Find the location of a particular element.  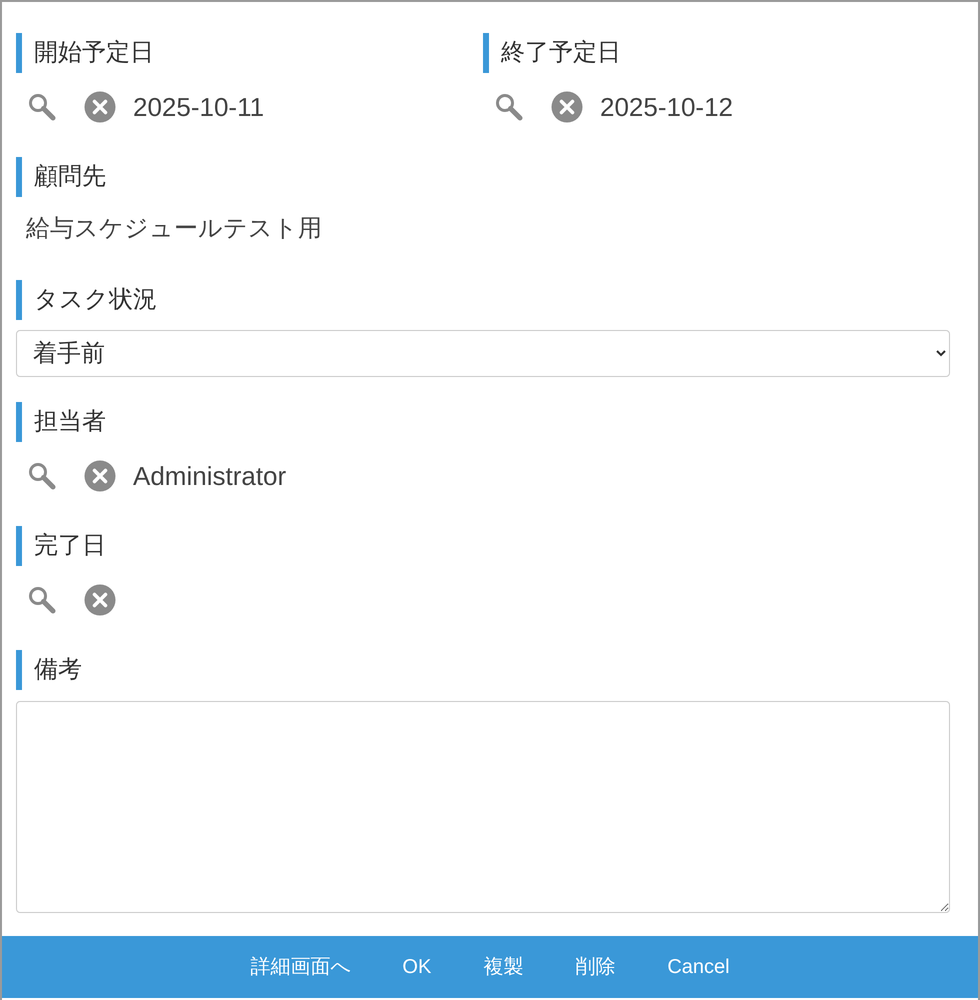

footer-button: OK is located at coordinates (417, 967).